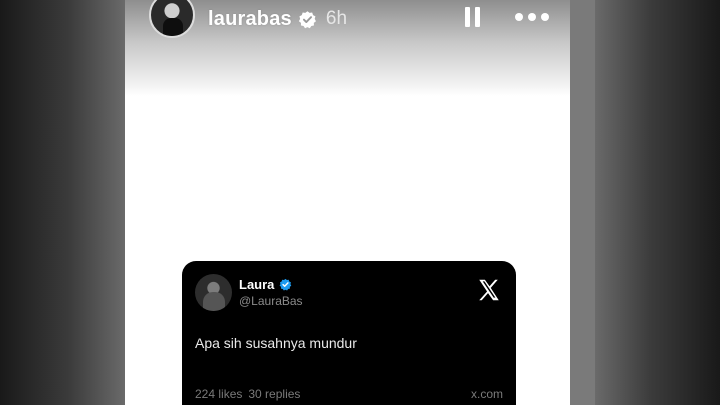 This screenshot has width=720, height=405. I want to click on tweet-likes: 224 likes, so click(219, 394).